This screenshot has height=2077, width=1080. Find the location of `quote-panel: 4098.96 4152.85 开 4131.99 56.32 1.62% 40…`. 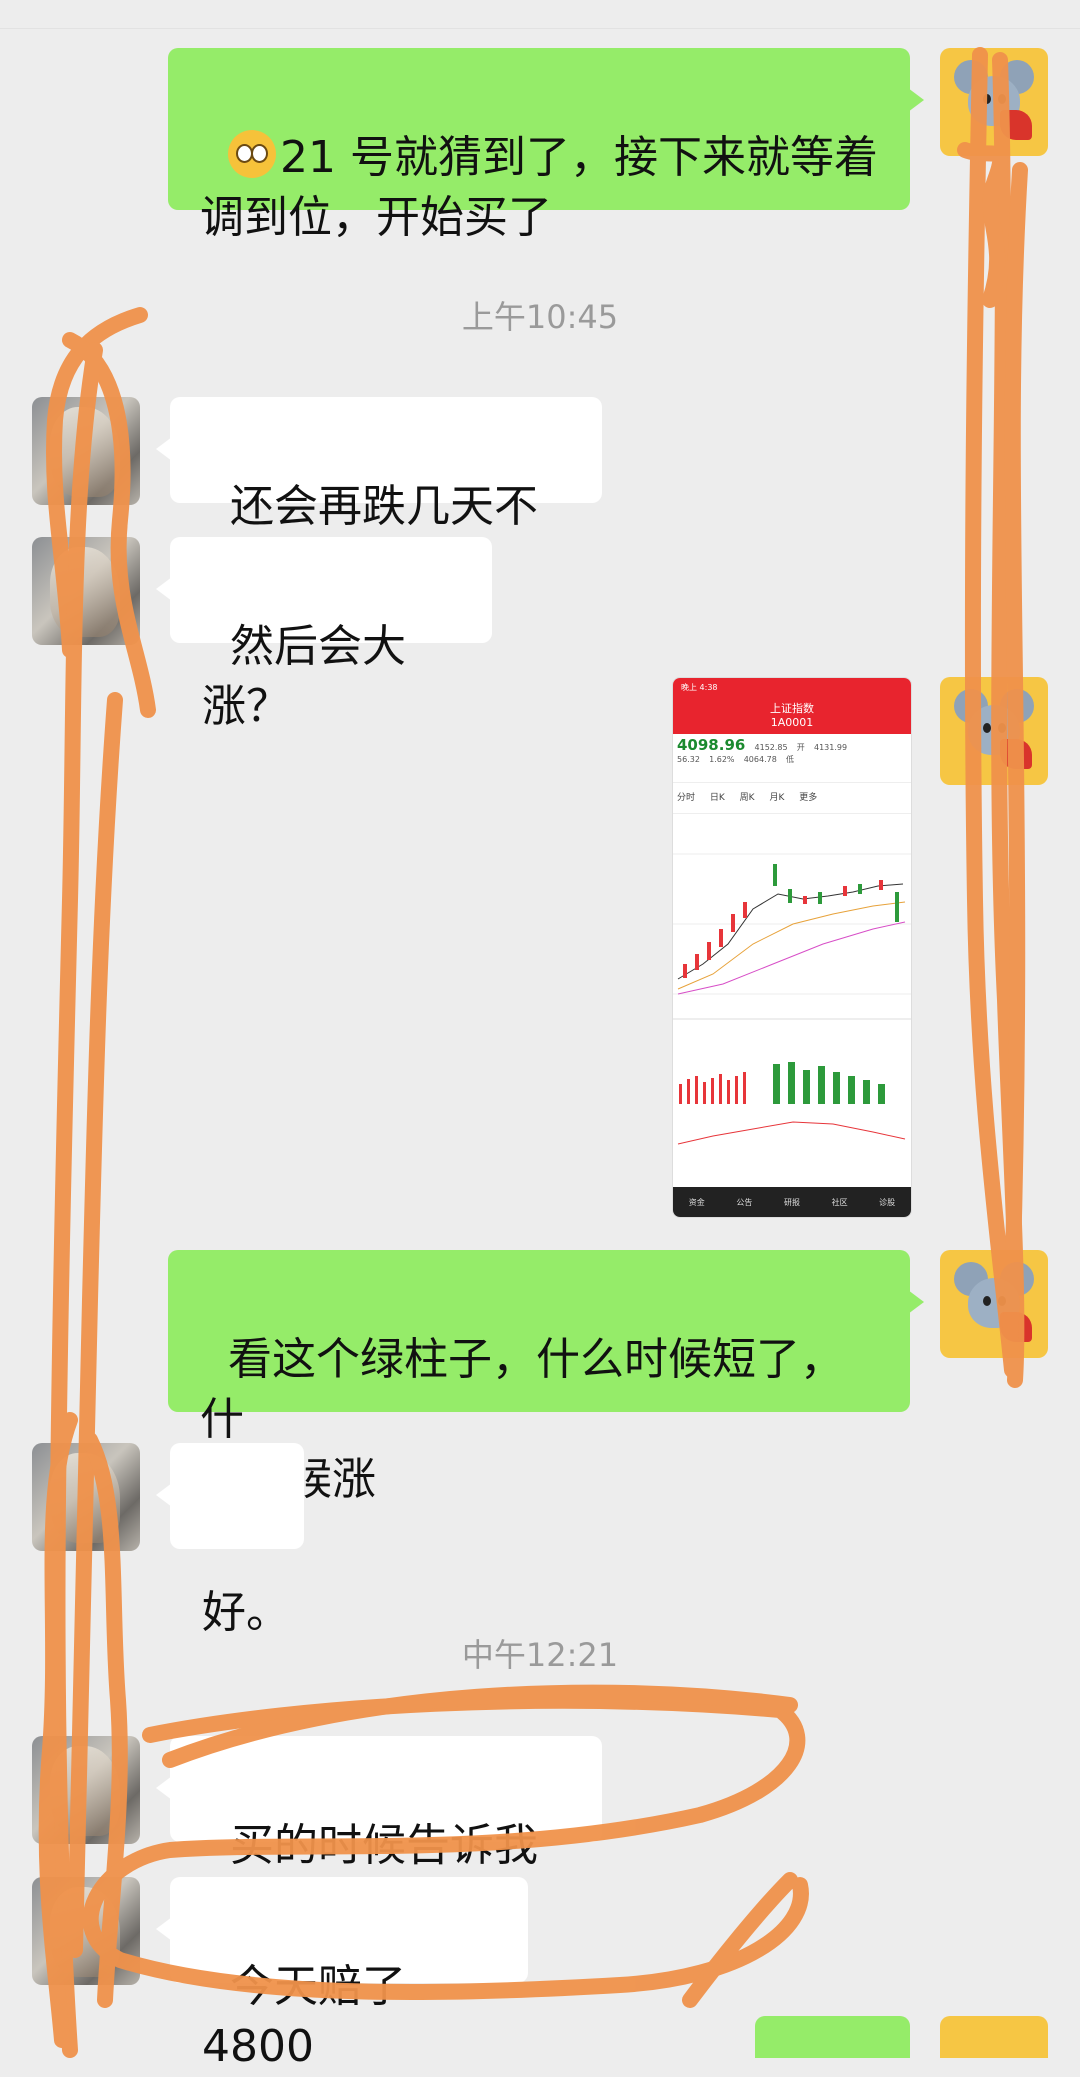

quote-panel: 4098.96 4152.85 开 4131.99 56.32 1.62% 40… is located at coordinates (792, 758).